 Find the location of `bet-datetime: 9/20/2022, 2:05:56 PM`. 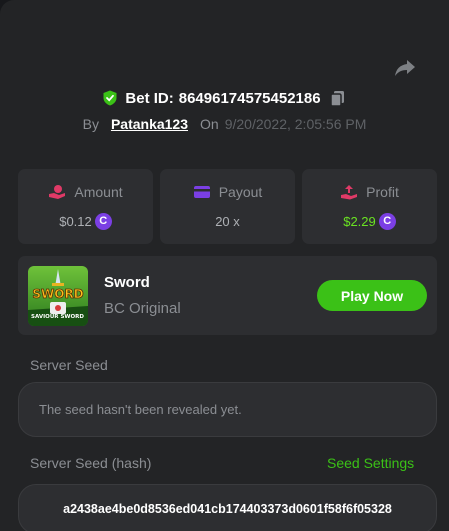

bet-datetime: 9/20/2022, 2:05:56 PM is located at coordinates (295, 124).